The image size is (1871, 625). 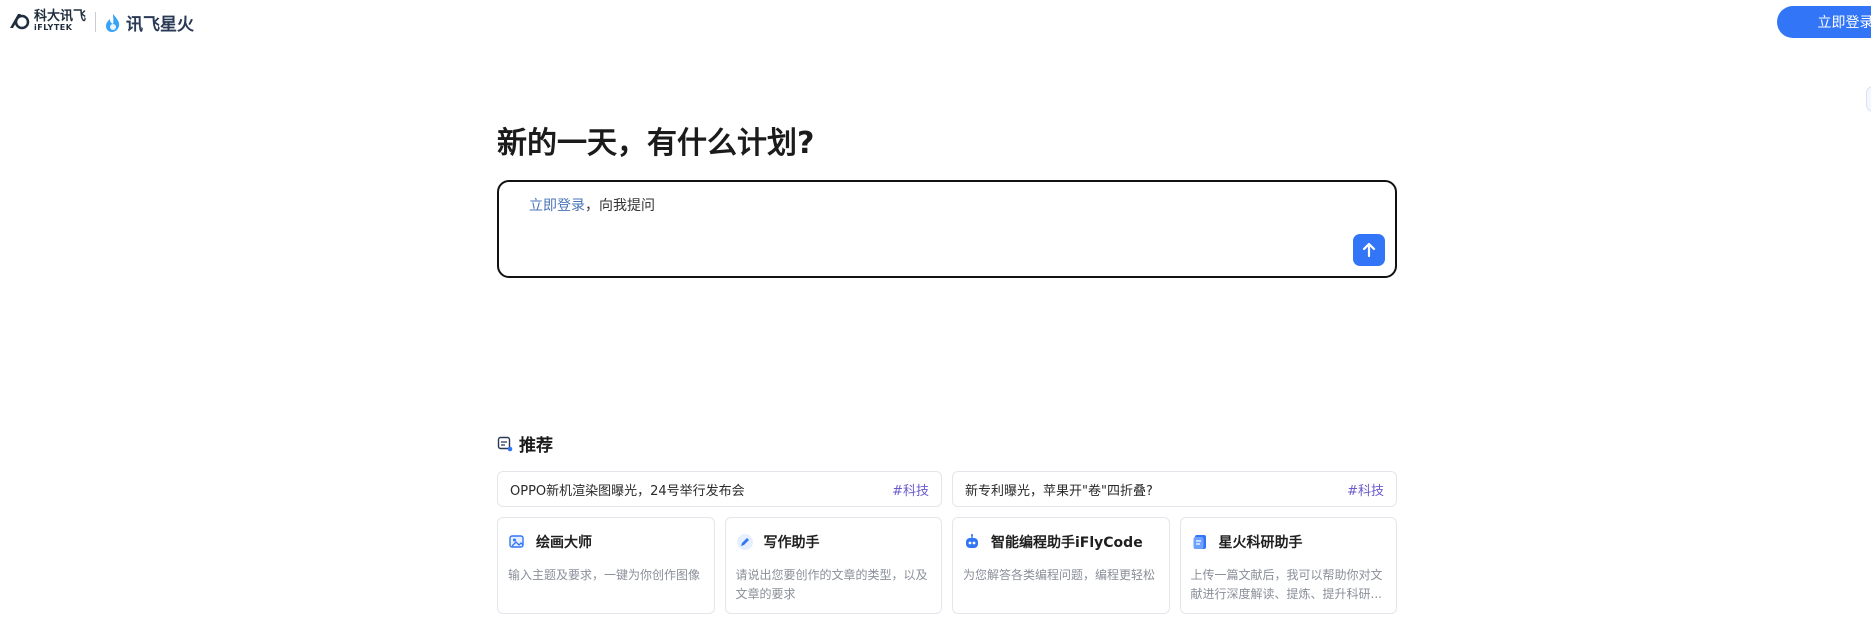 What do you see at coordinates (606, 565) in the screenshot?
I see `tool-card-painting: 绘画大师 输入主题及要求，一键为你创作图像` at bounding box center [606, 565].